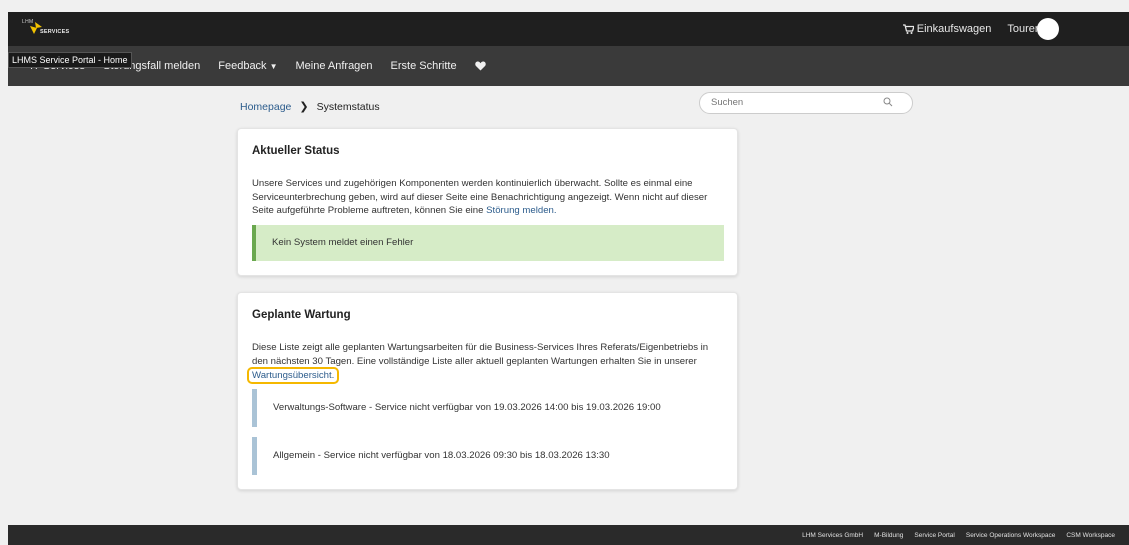 The width and height of the screenshot is (1129, 545). What do you see at coordinates (521, 210) in the screenshot?
I see `report-incident-link: Störung melden.` at bounding box center [521, 210].